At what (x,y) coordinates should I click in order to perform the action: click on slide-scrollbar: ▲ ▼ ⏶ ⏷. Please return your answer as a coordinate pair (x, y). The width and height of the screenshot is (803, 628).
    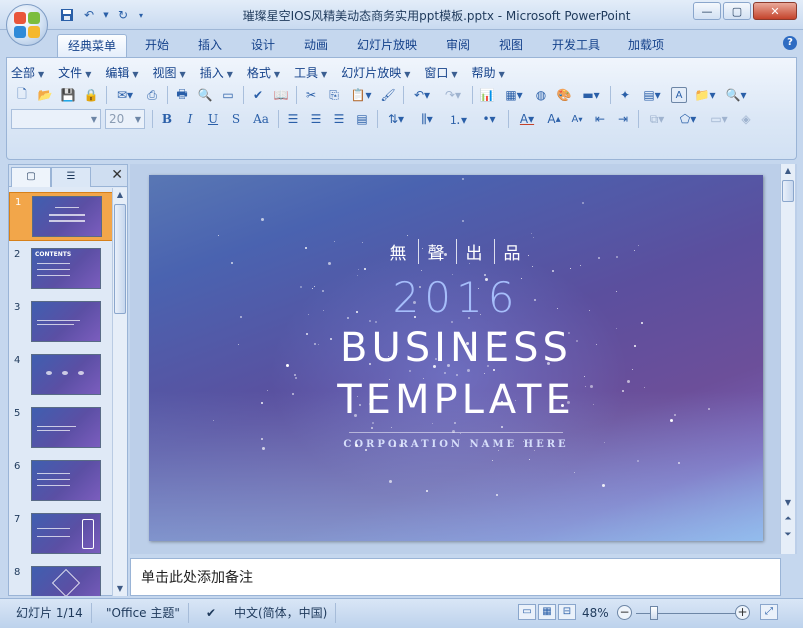
    Looking at the image, I should click on (787, 359).